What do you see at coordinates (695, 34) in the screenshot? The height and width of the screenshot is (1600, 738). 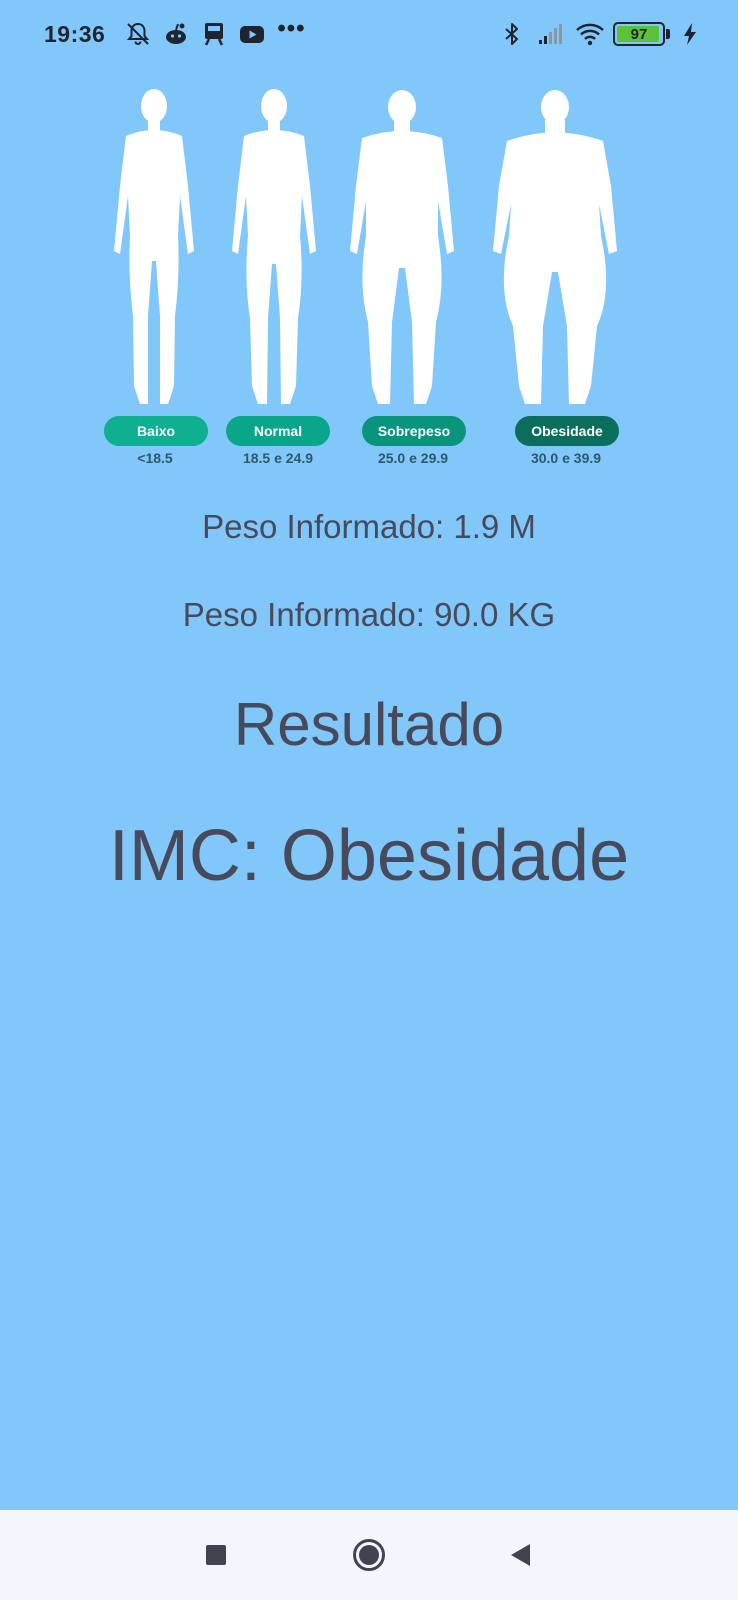 I see `charging-icon` at bounding box center [695, 34].